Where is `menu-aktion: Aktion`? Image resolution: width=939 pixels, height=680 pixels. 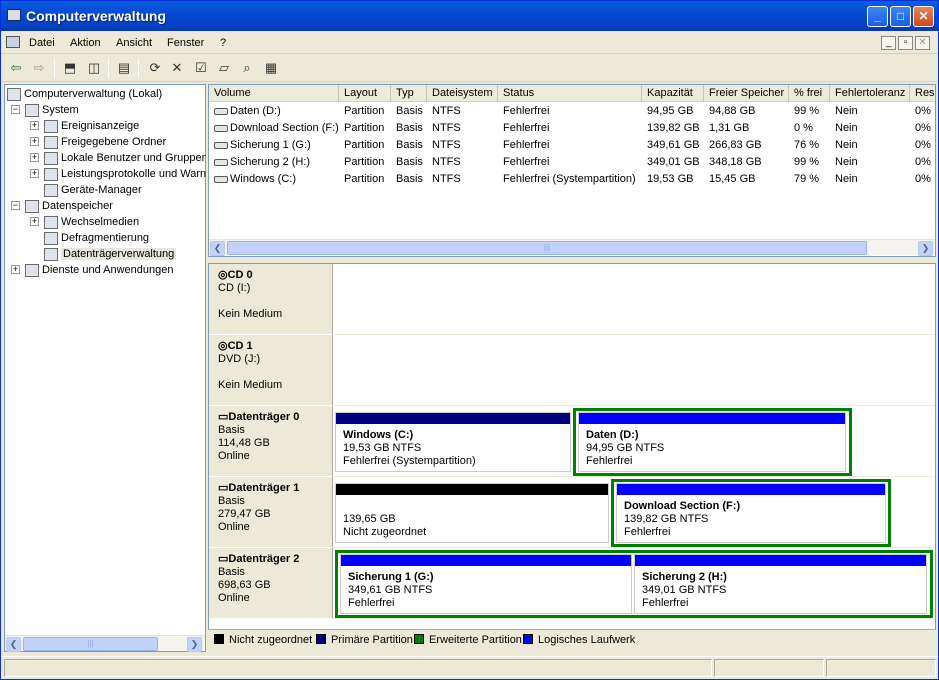
menu-aktion: Aktion is located at coordinates (85, 43).